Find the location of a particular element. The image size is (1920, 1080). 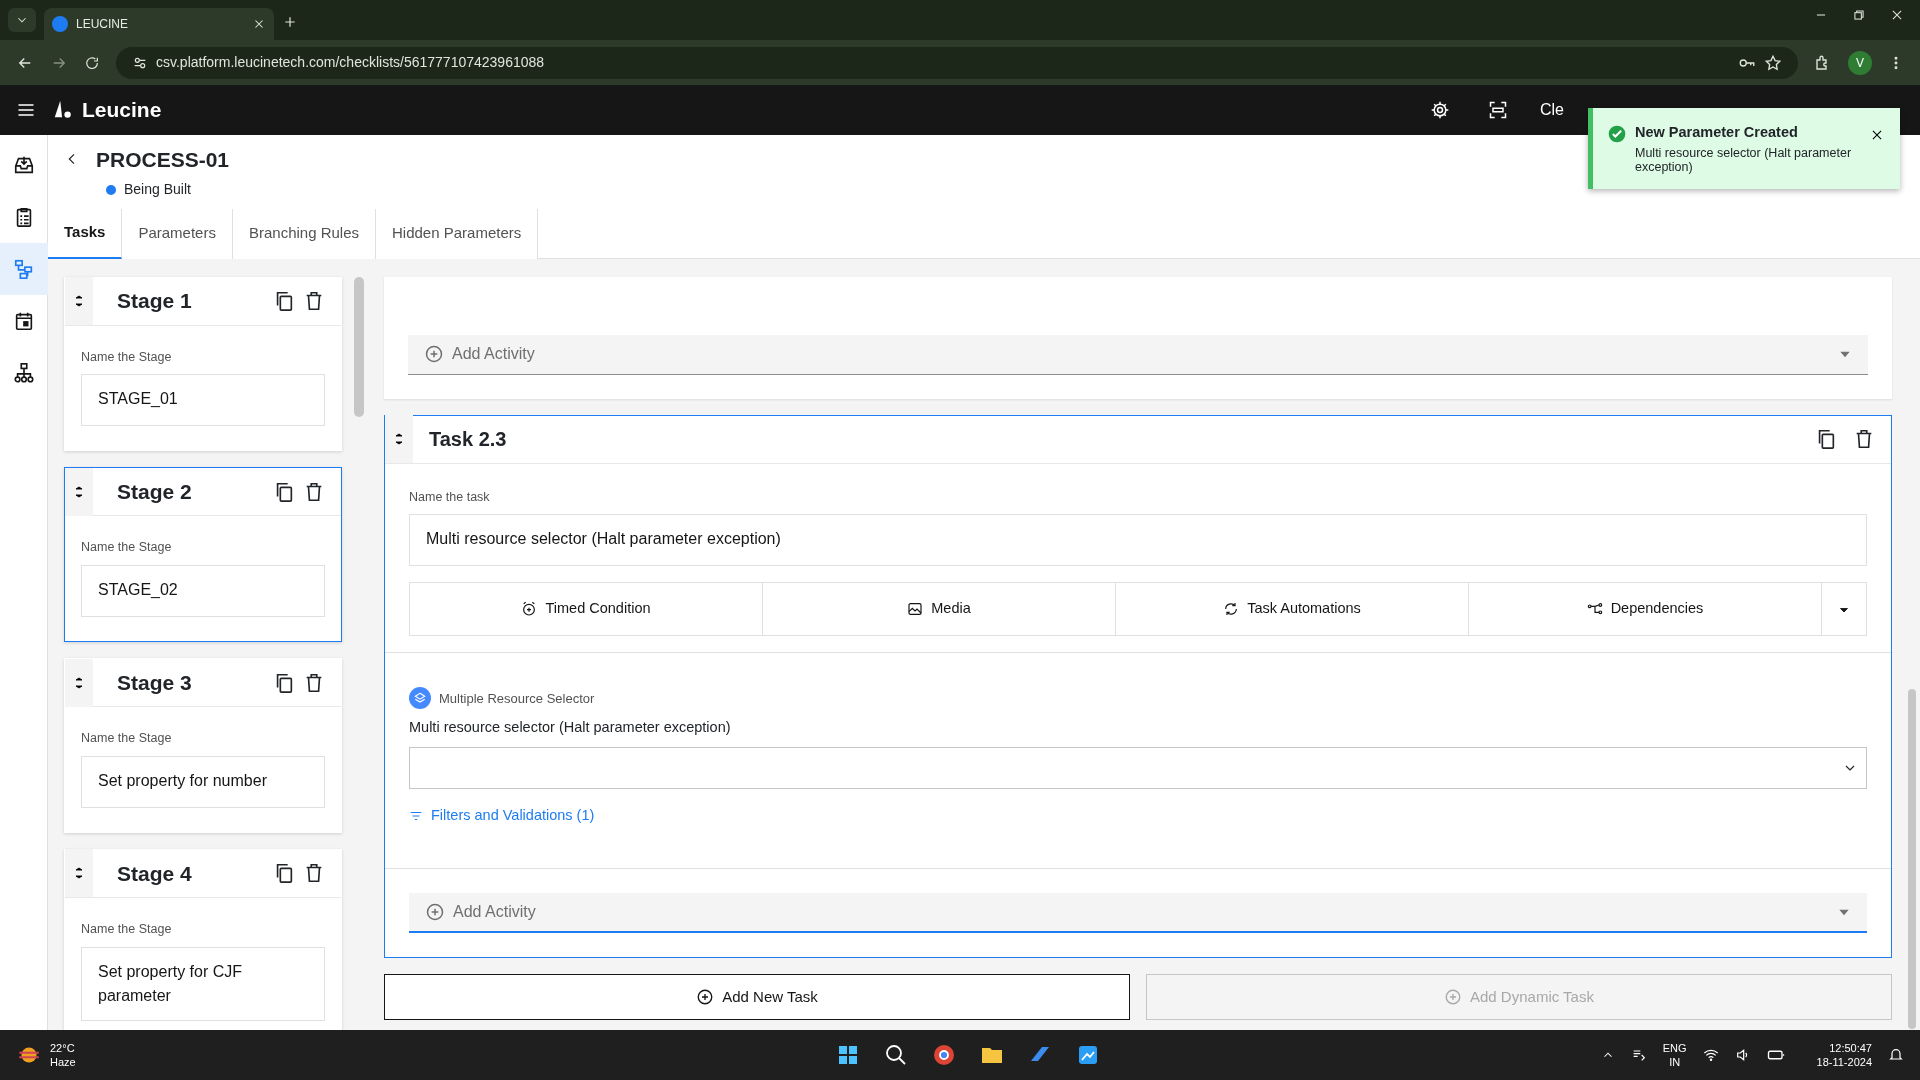

profile-avatar: V is located at coordinates (1860, 62).